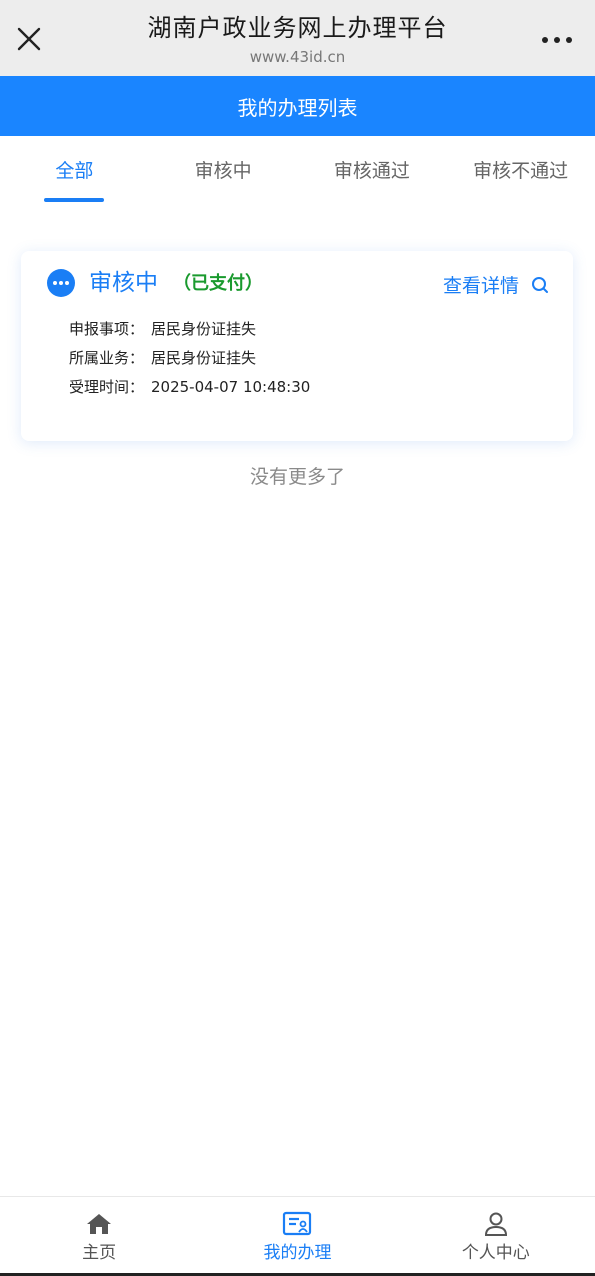 The width and height of the screenshot is (595, 1276). I want to click on info-label: 所属业务：, so click(107, 358).